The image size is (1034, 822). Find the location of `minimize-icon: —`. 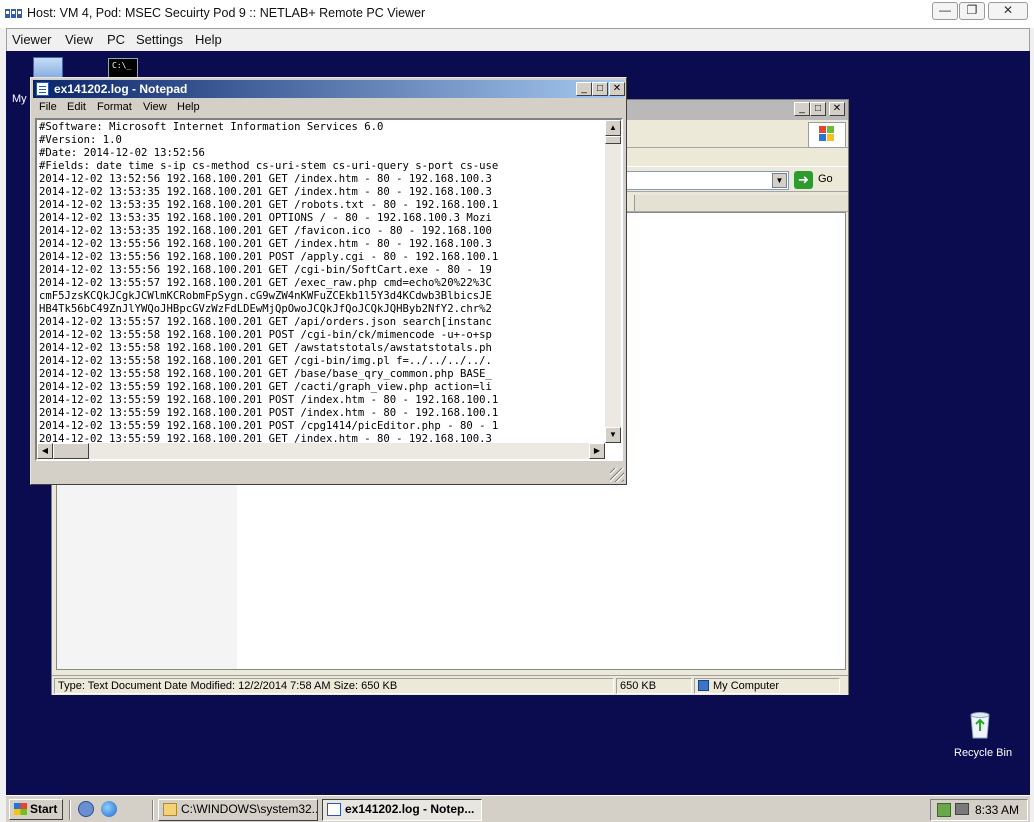

minimize-icon: — is located at coordinates (945, 10).